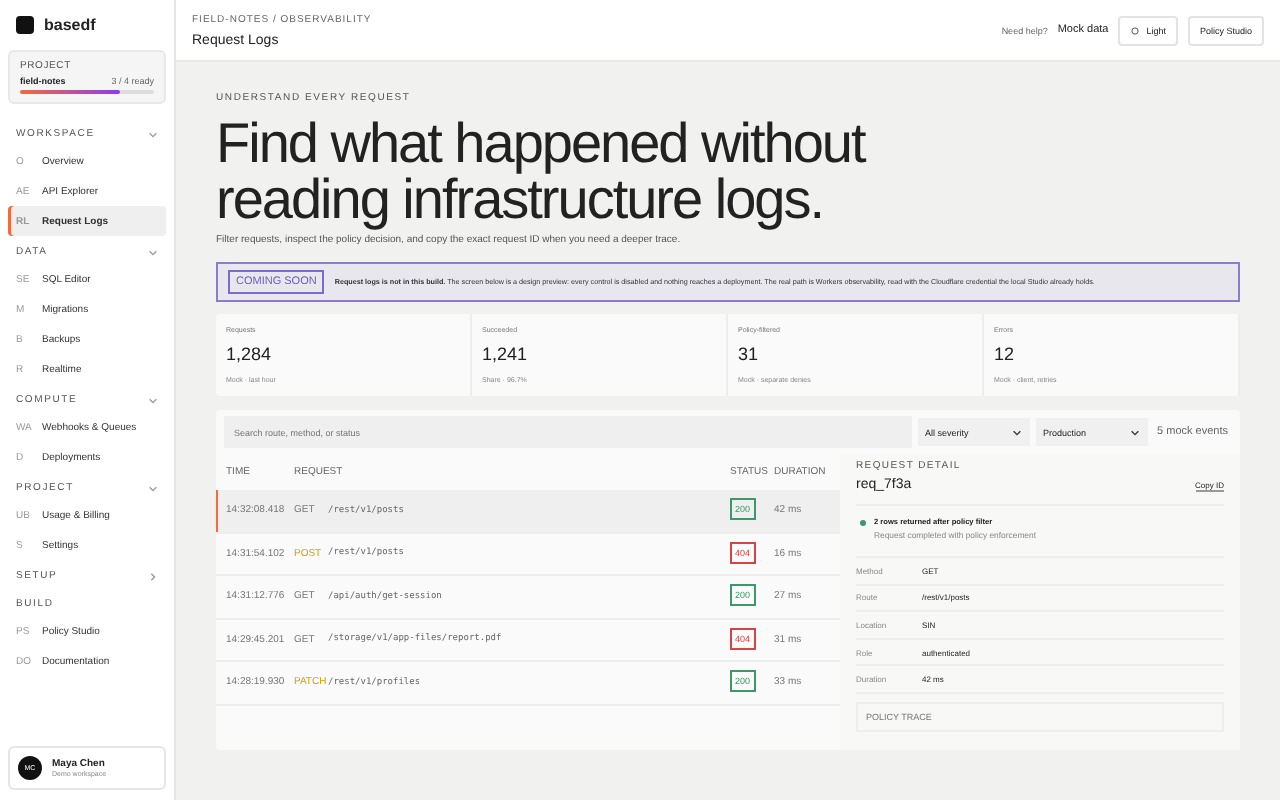 Image resolution: width=1280 pixels, height=800 pixels. Describe the element at coordinates (250, 354) in the screenshot. I see `metric-value: 1,284` at that location.